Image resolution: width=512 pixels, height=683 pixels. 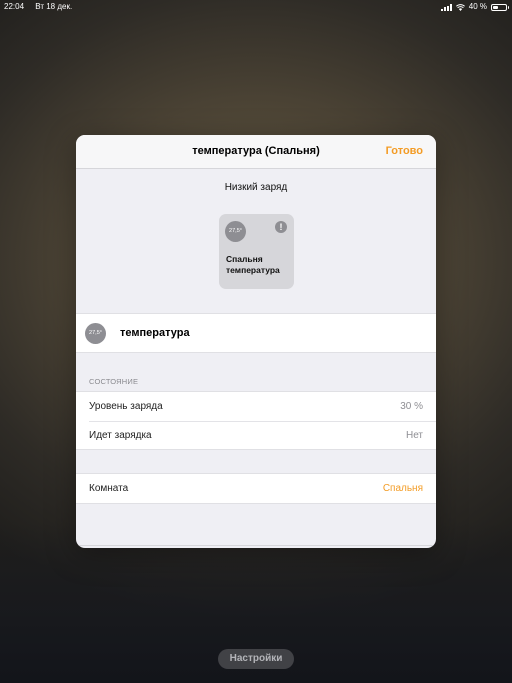 I want to click on modal-title: температура (Спальня), so click(x=256, y=151).